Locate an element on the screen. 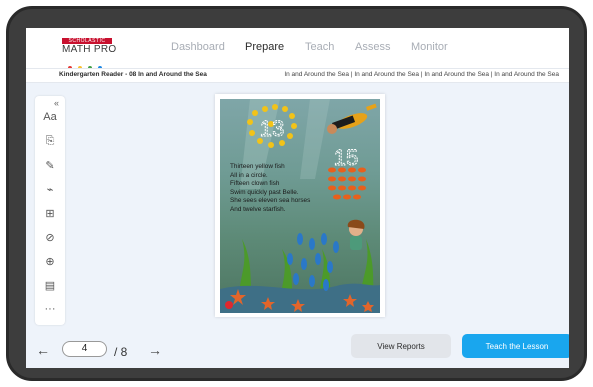 Image resolution: width=593 pixels, height=387 pixels. poem-line: All in a circle. is located at coordinates (249, 175).